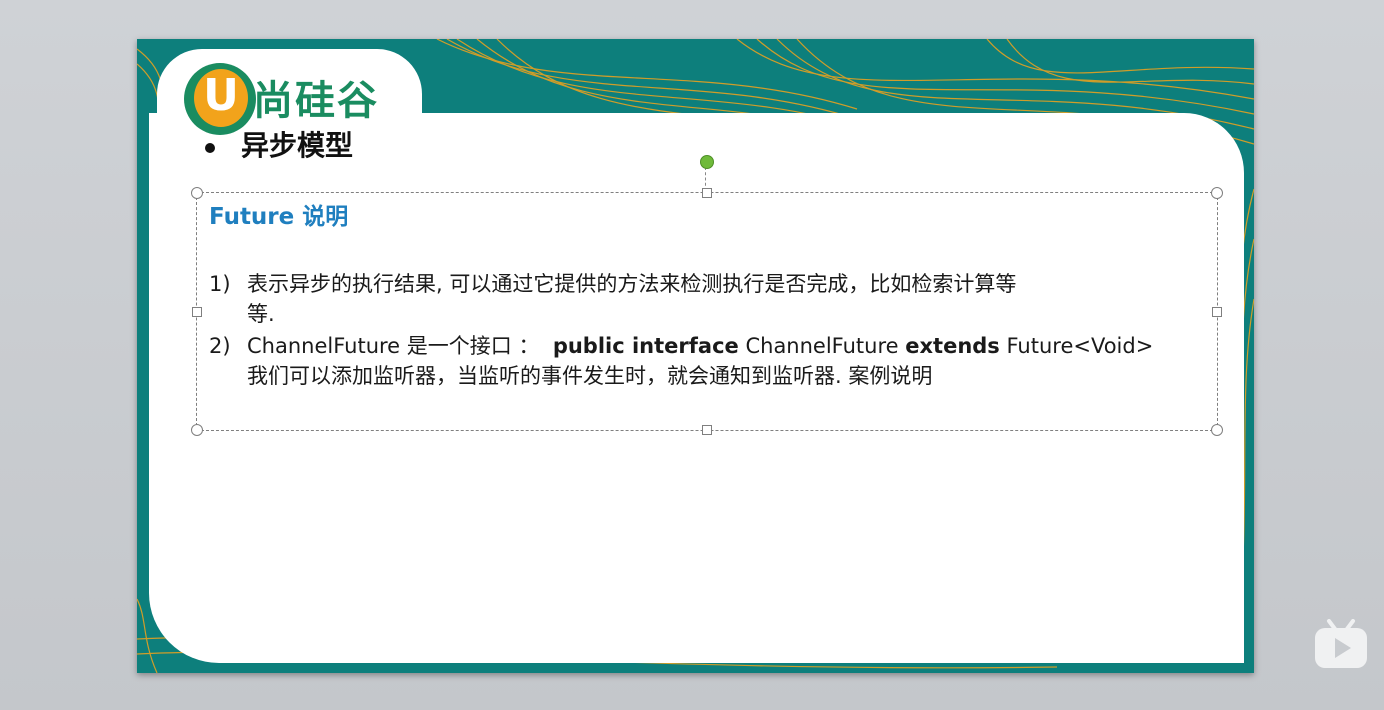 Image resolution: width=1384 pixels, height=710 pixels. I want to click on logo-text: 尚硅谷, so click(316, 101).